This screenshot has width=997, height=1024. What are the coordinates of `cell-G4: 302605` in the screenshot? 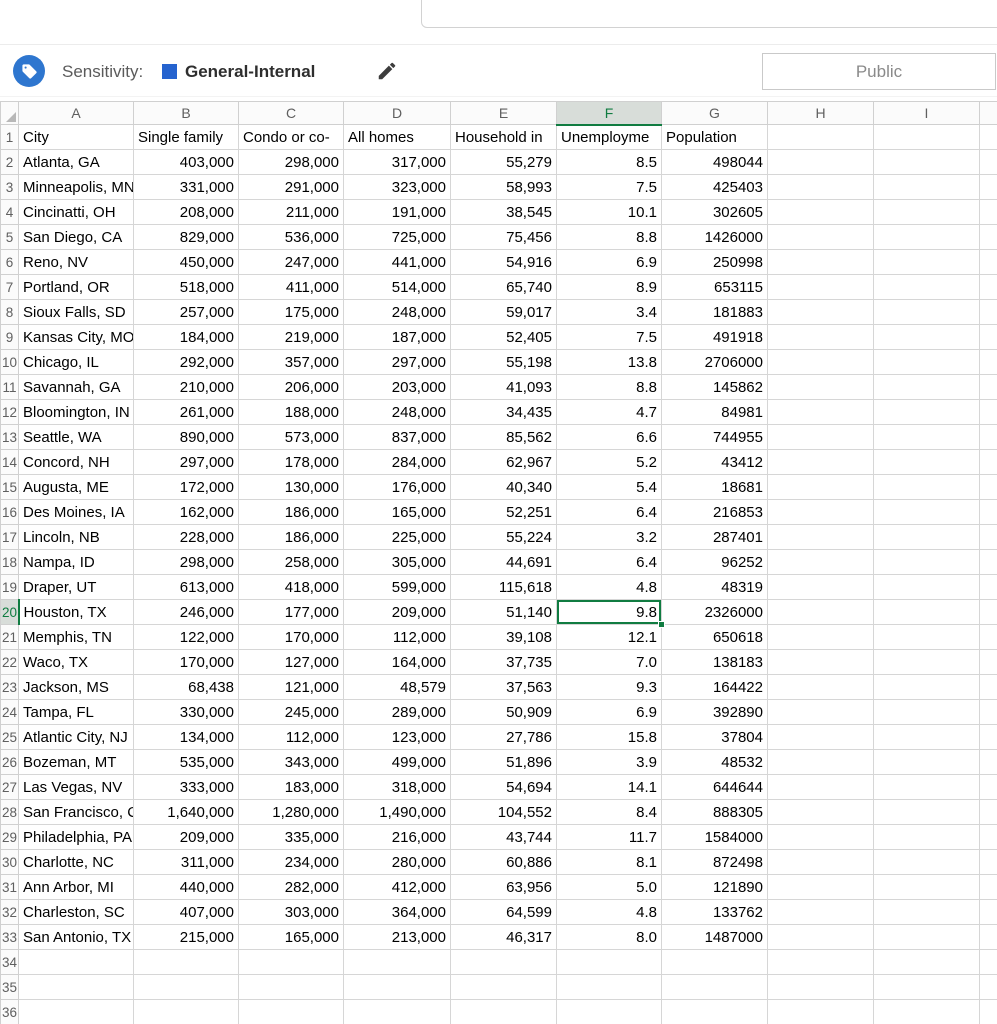 It's located at (714, 212).